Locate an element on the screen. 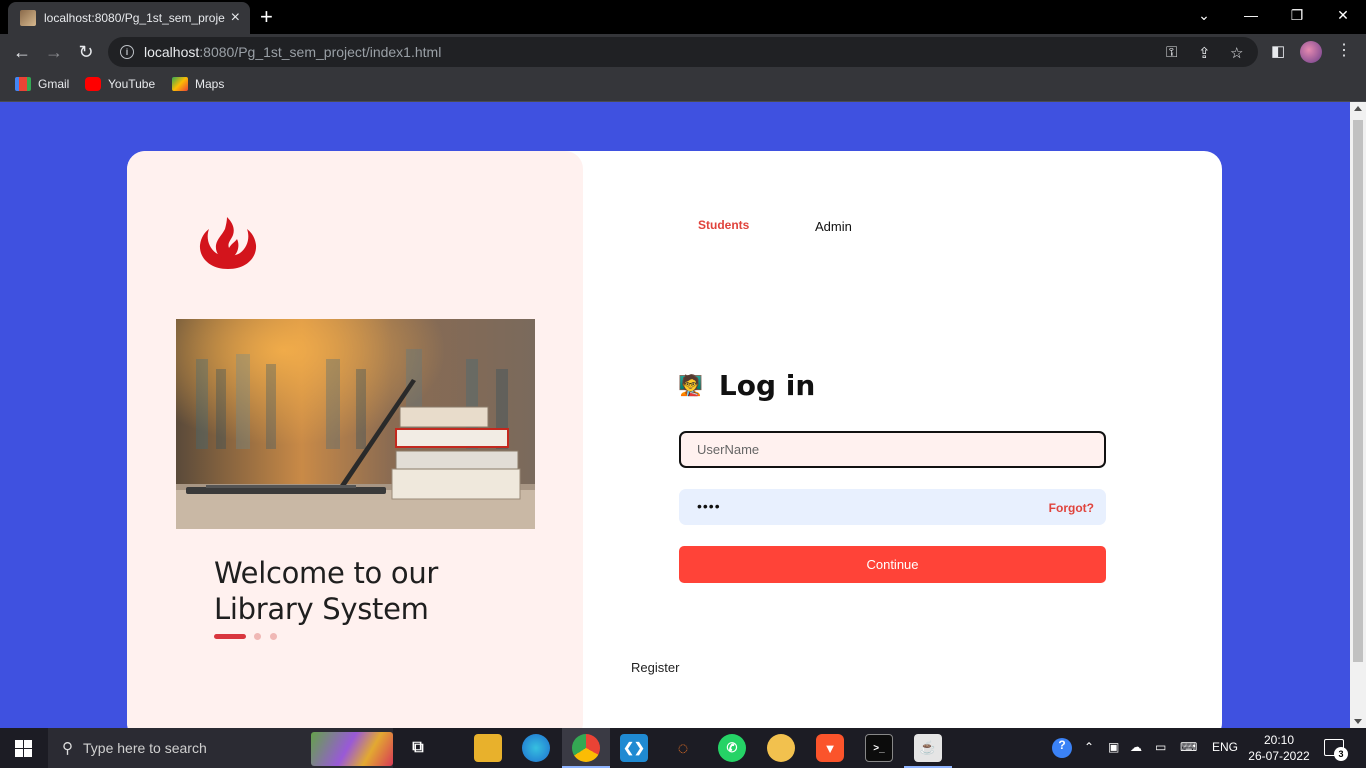 The image size is (1366, 768). youtube-icon is located at coordinates (93, 84).